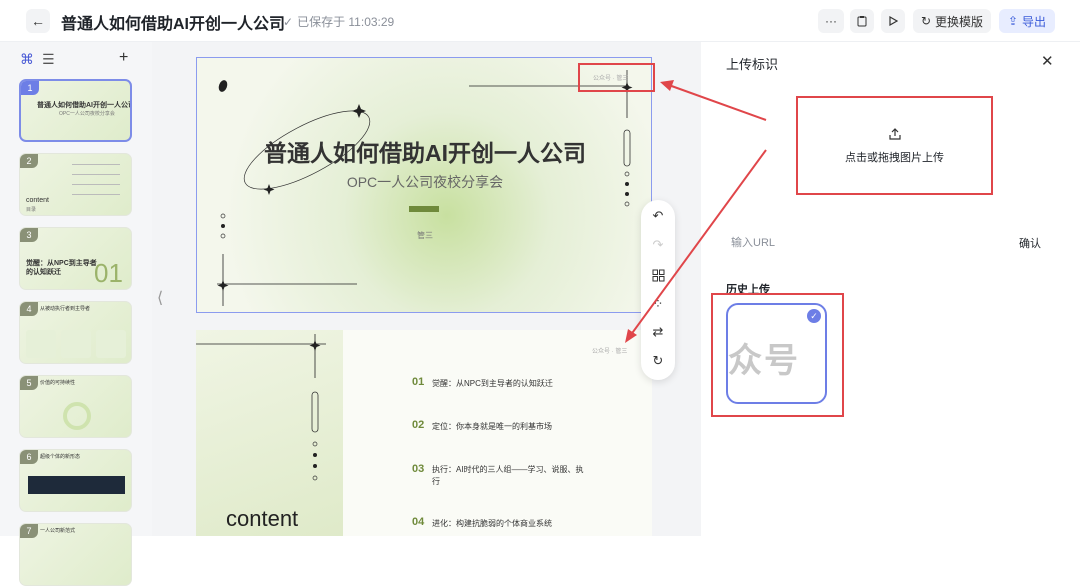  Describe the element at coordinates (424, 209) in the screenshot. I see `slide-1-accent-bar` at that location.